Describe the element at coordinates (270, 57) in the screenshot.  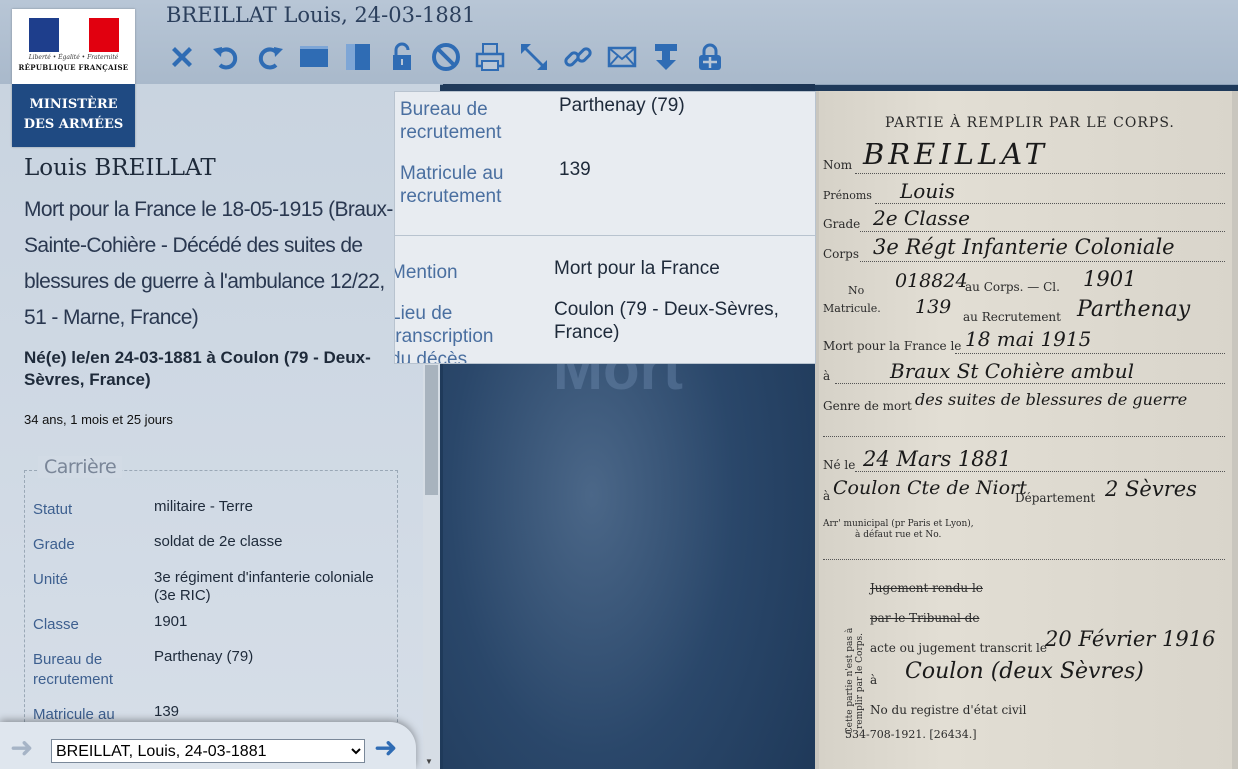
I see `rotate-right-icon` at that location.